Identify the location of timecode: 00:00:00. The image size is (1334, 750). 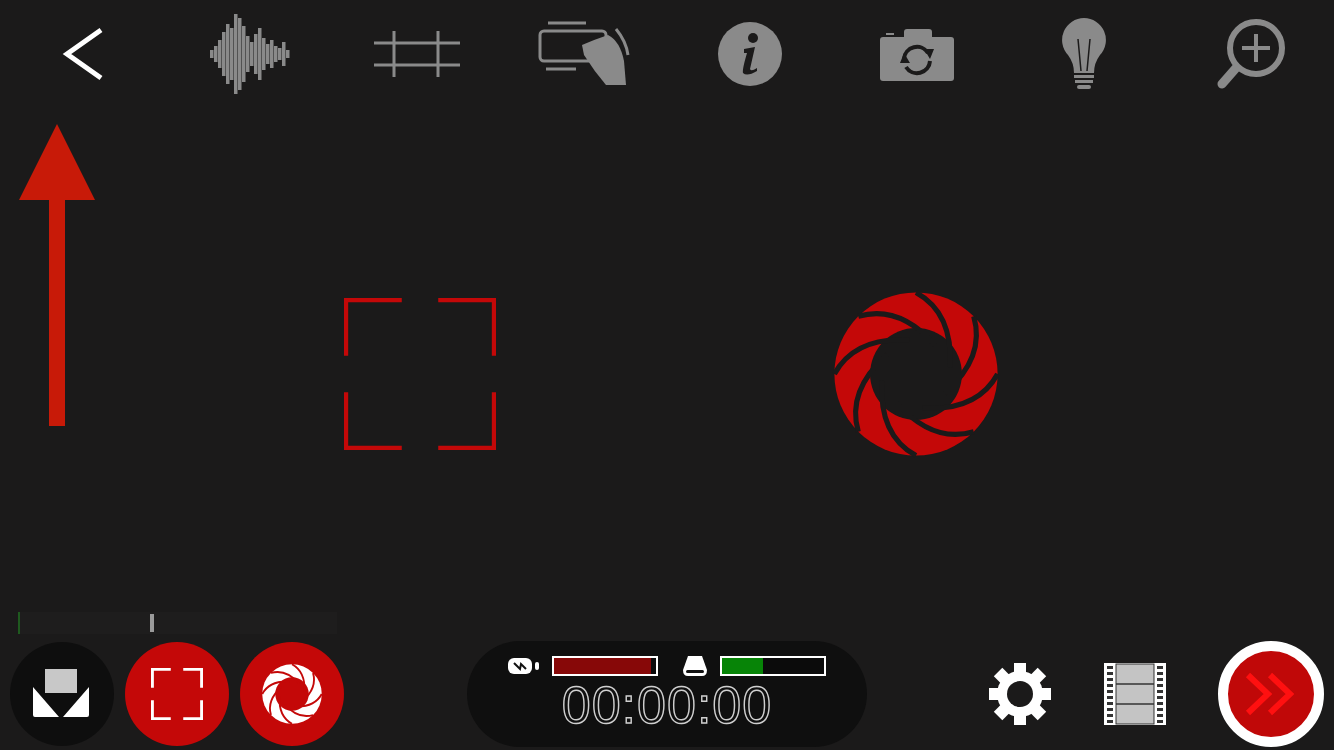
(667, 705).